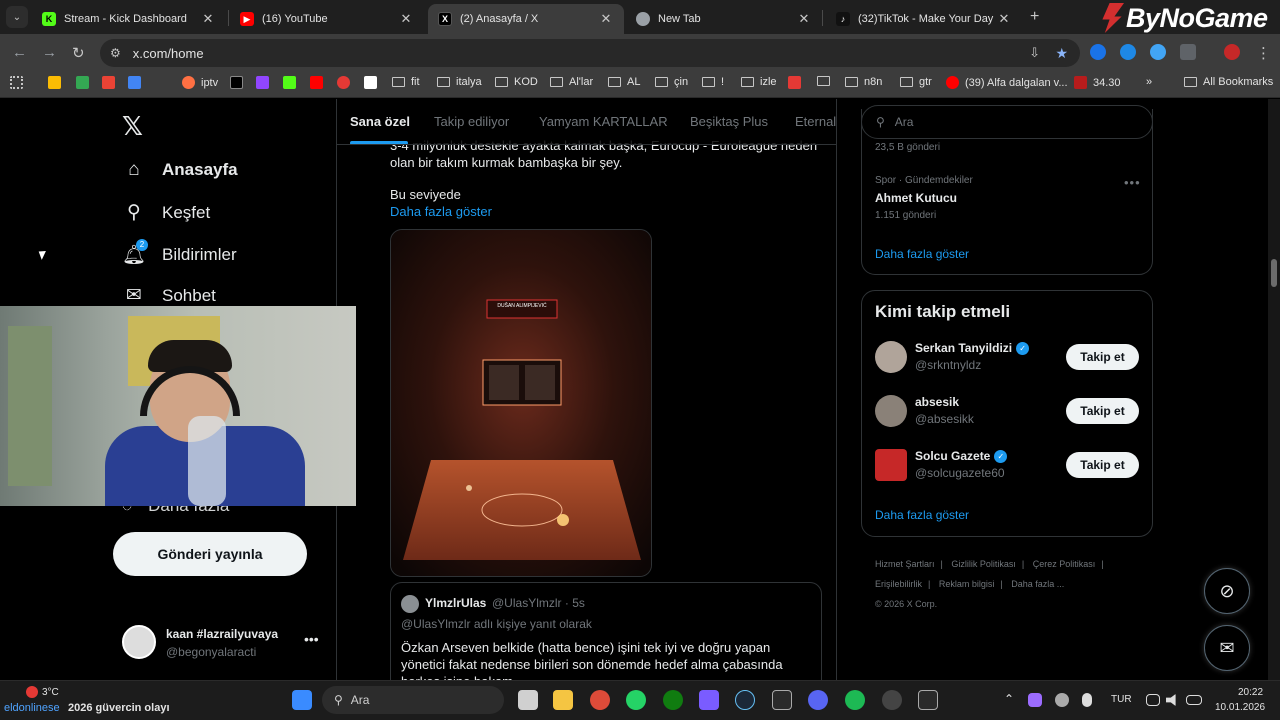  I want to click on bookmark-folder-izle: izle, so click(759, 82).